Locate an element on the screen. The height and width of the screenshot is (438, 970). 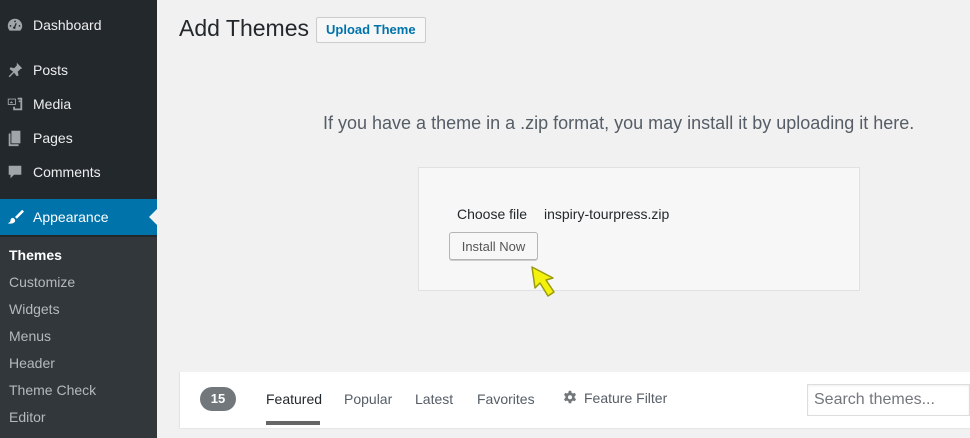
sidebar-item-comments: Comments is located at coordinates (78, 172).